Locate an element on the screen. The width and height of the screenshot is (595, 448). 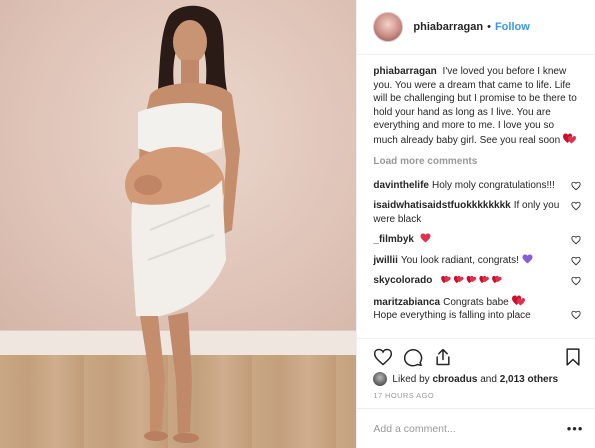
comment-username: isaidwhatisaidstfuokkkkkkkk is located at coordinates (441, 205).